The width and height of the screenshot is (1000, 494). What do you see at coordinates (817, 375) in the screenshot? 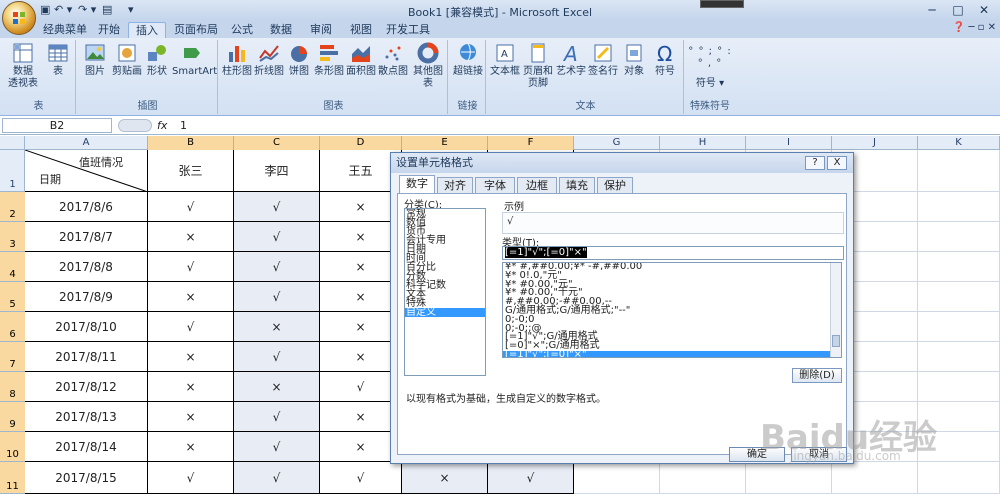
I see `delete-button: 删除(D)` at bounding box center [817, 375].